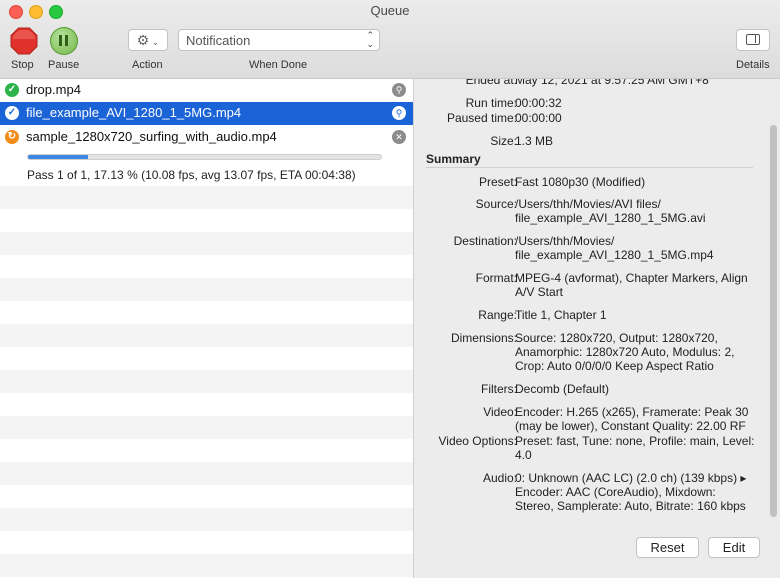 This screenshot has width=780, height=578. What do you see at coordinates (279, 40) in the screenshot?
I see `when-done-select: Notification ⌃ ⌄` at bounding box center [279, 40].